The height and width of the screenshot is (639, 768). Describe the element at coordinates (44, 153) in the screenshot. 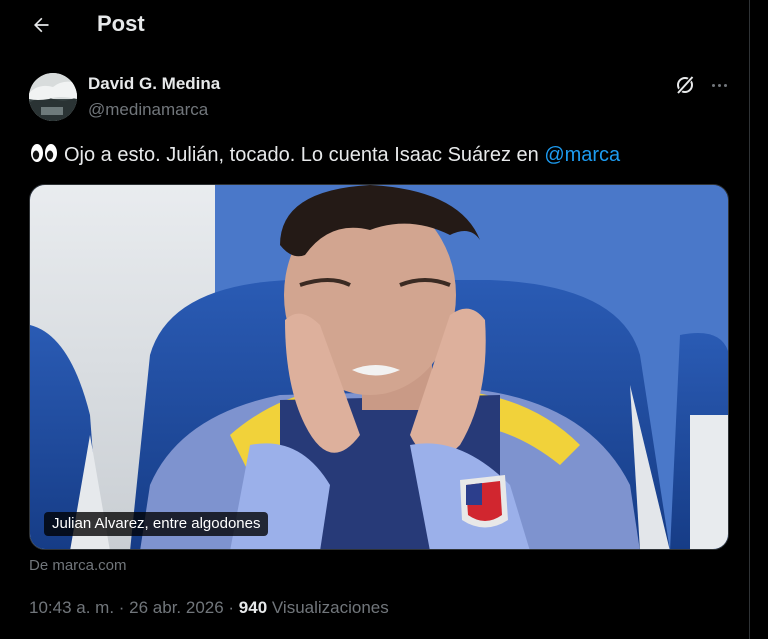

I see `eyes-emoji` at that location.